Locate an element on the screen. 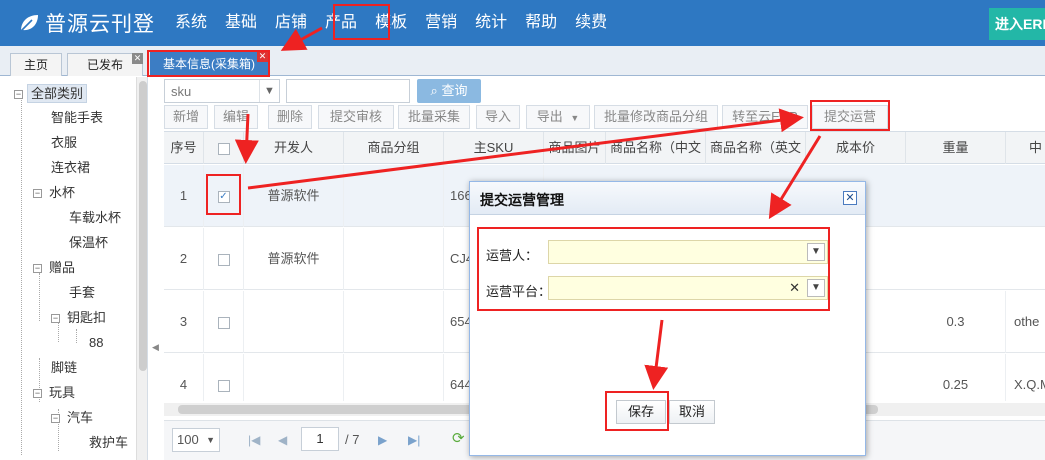  col-select-all is located at coordinates (224, 148).